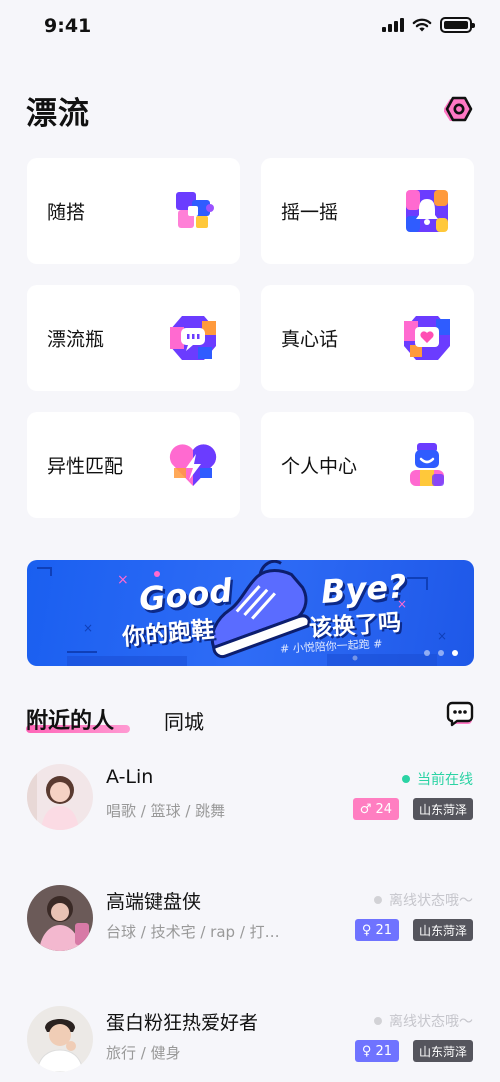 The image size is (500, 1082). What do you see at coordinates (310, 339) in the screenshot?
I see `feature-label: 真心话` at bounding box center [310, 339].